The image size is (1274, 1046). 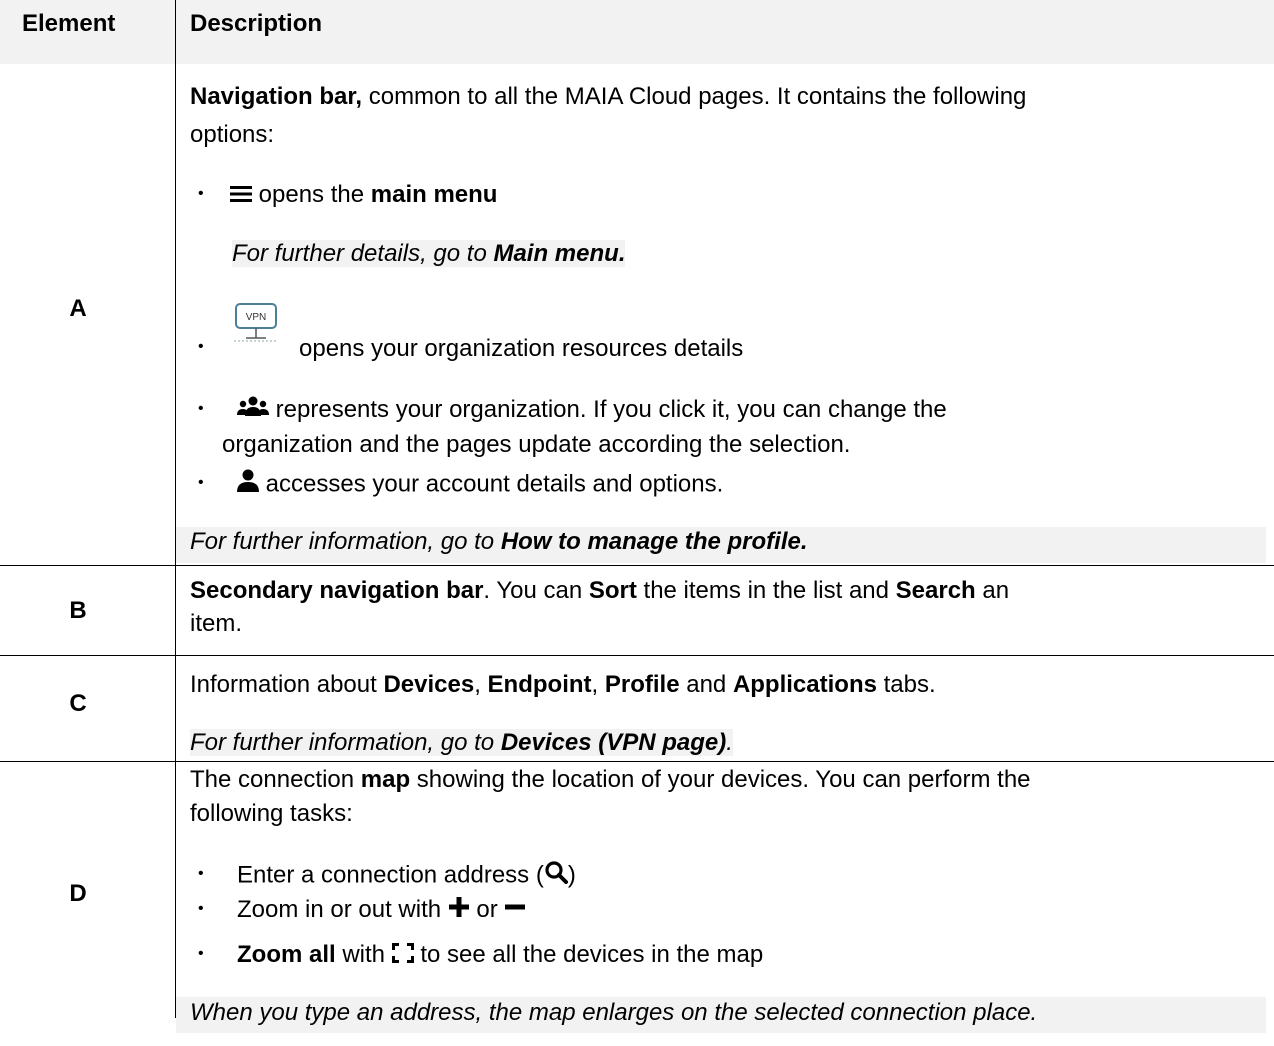 What do you see at coordinates (256, 23) in the screenshot?
I see `column-header-description: Description` at bounding box center [256, 23].